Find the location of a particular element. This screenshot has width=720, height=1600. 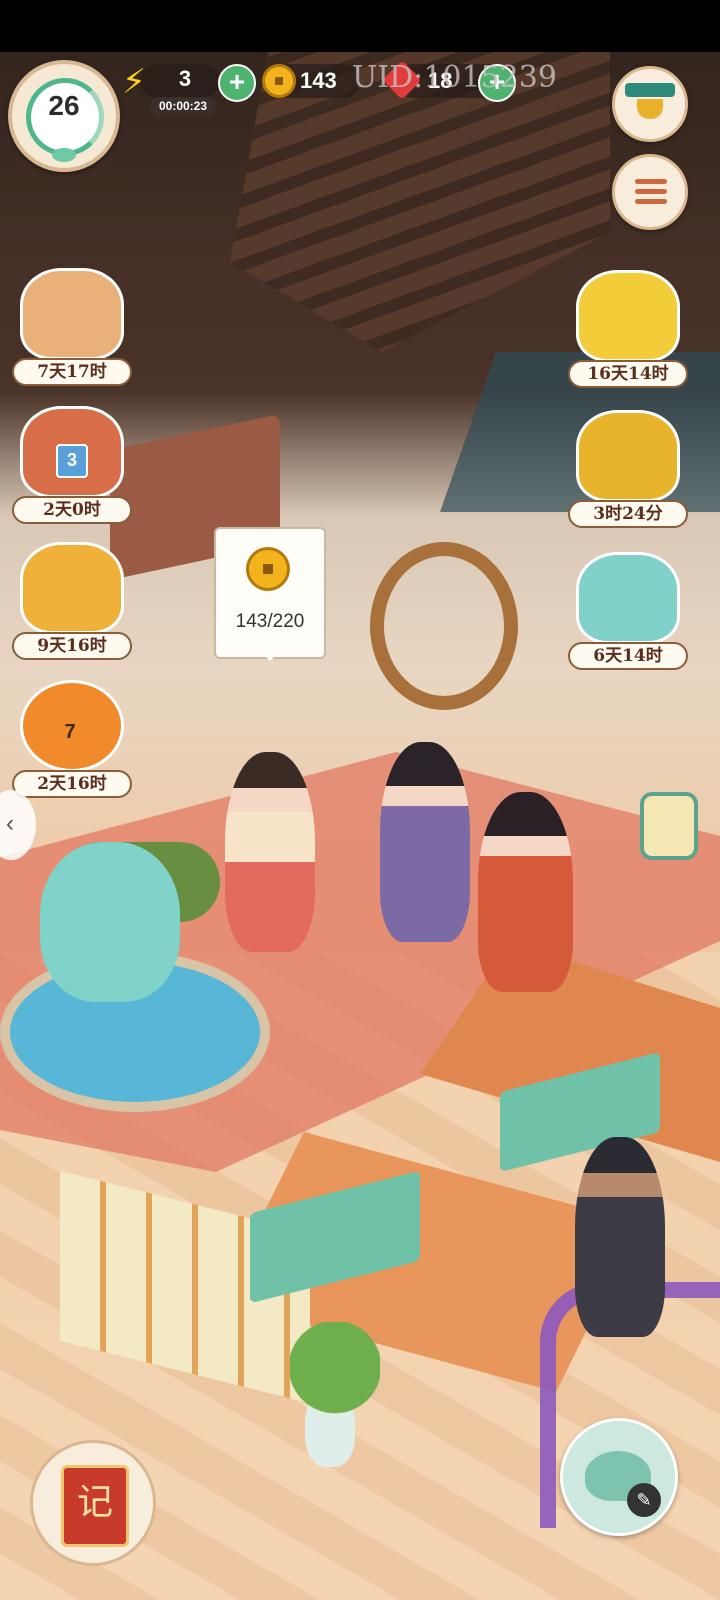

character-servant-dark is located at coordinates (620, 1237).